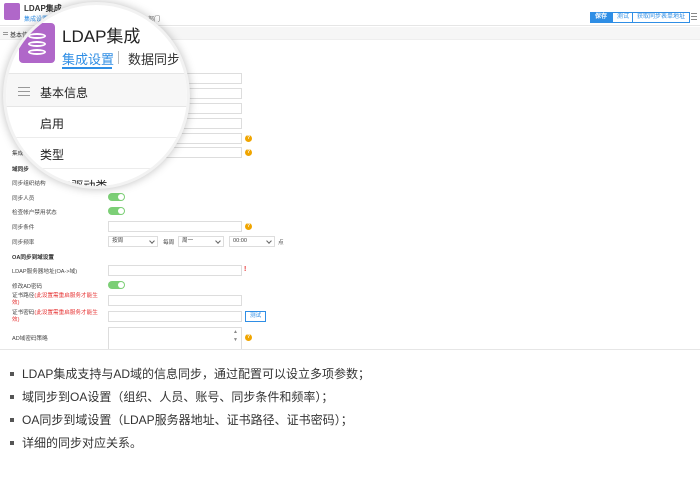  I want to click on cert-path-label: 证书路径(此设置需重启服务才能生效), so click(58, 300).